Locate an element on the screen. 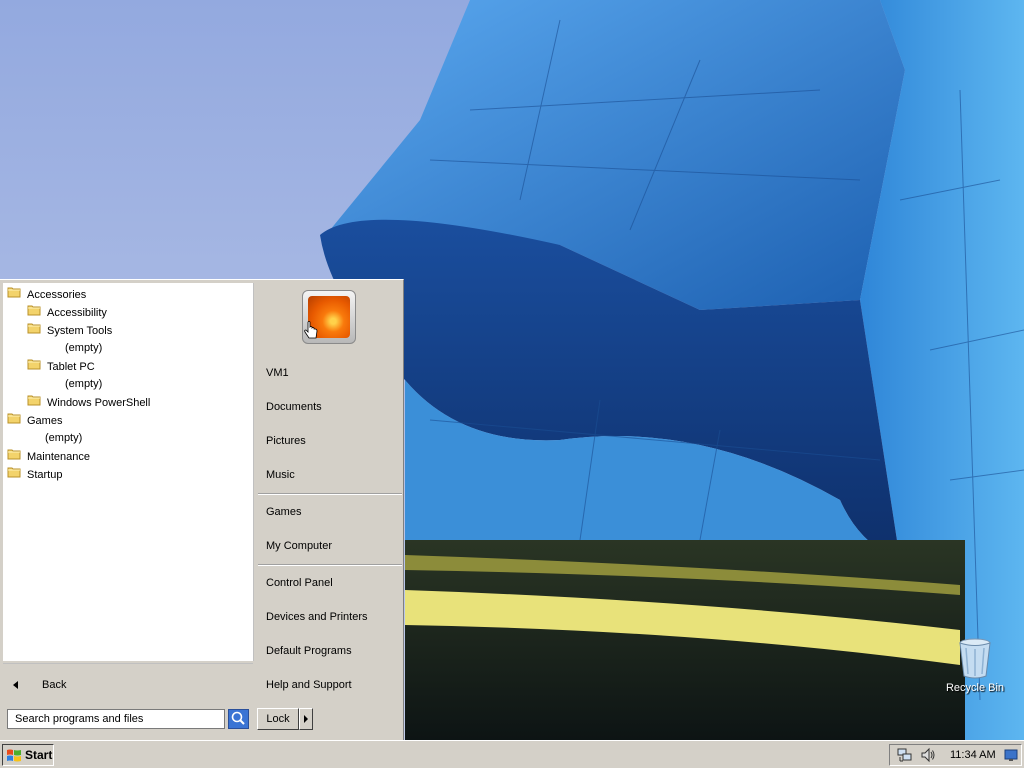 The height and width of the screenshot is (768, 1024). documents-link: Documents is located at coordinates (294, 407).